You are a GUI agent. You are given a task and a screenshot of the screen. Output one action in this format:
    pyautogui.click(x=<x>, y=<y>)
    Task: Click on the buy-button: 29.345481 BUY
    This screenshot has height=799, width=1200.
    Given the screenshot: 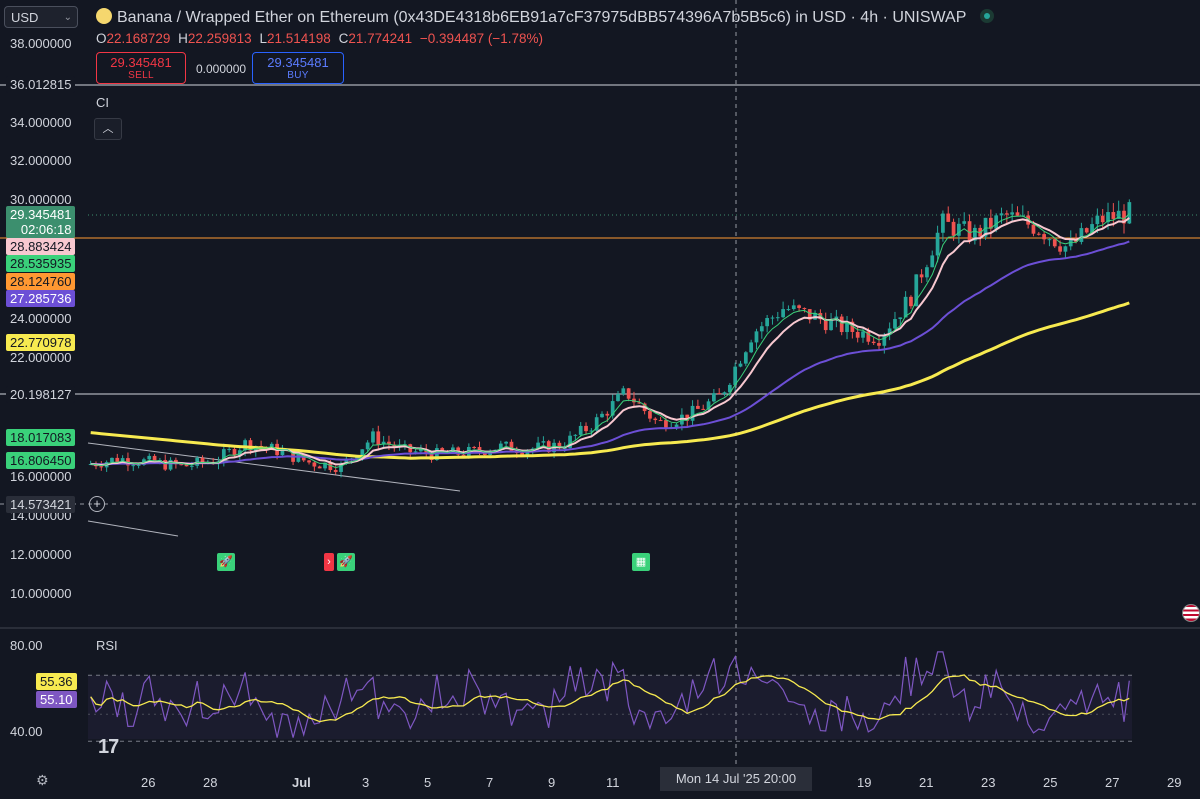 What is the action you would take?
    pyautogui.click(x=298, y=68)
    